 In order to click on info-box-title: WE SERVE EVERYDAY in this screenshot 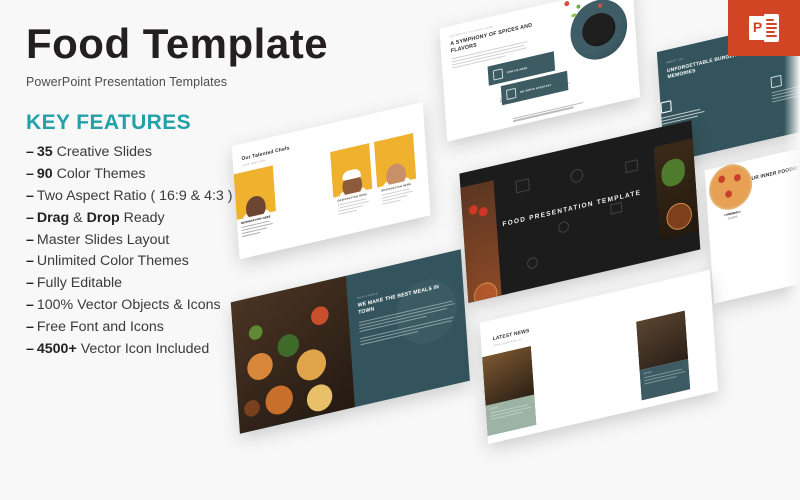, I will do `click(535, 88)`.